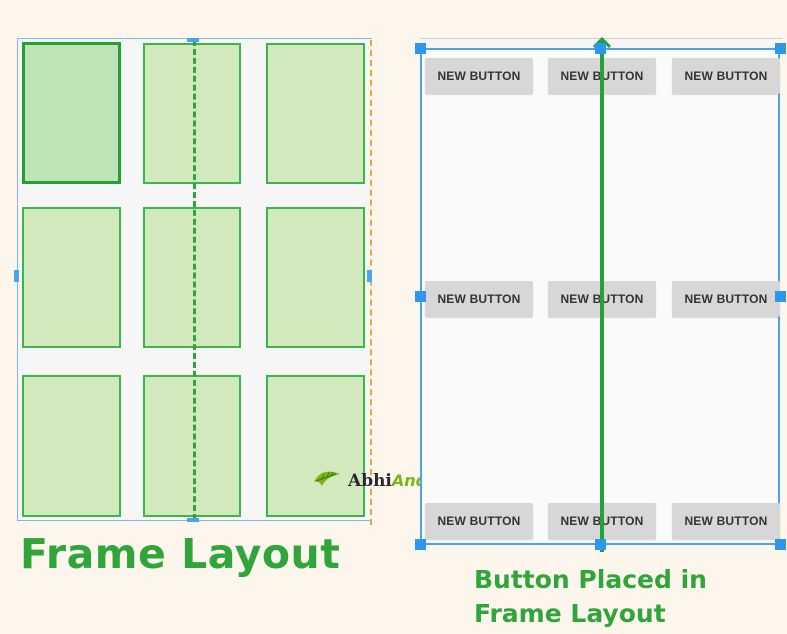  Describe the element at coordinates (479, 299) in the screenshot. I see `new-button-r2c1: NEW BUTTON` at that location.